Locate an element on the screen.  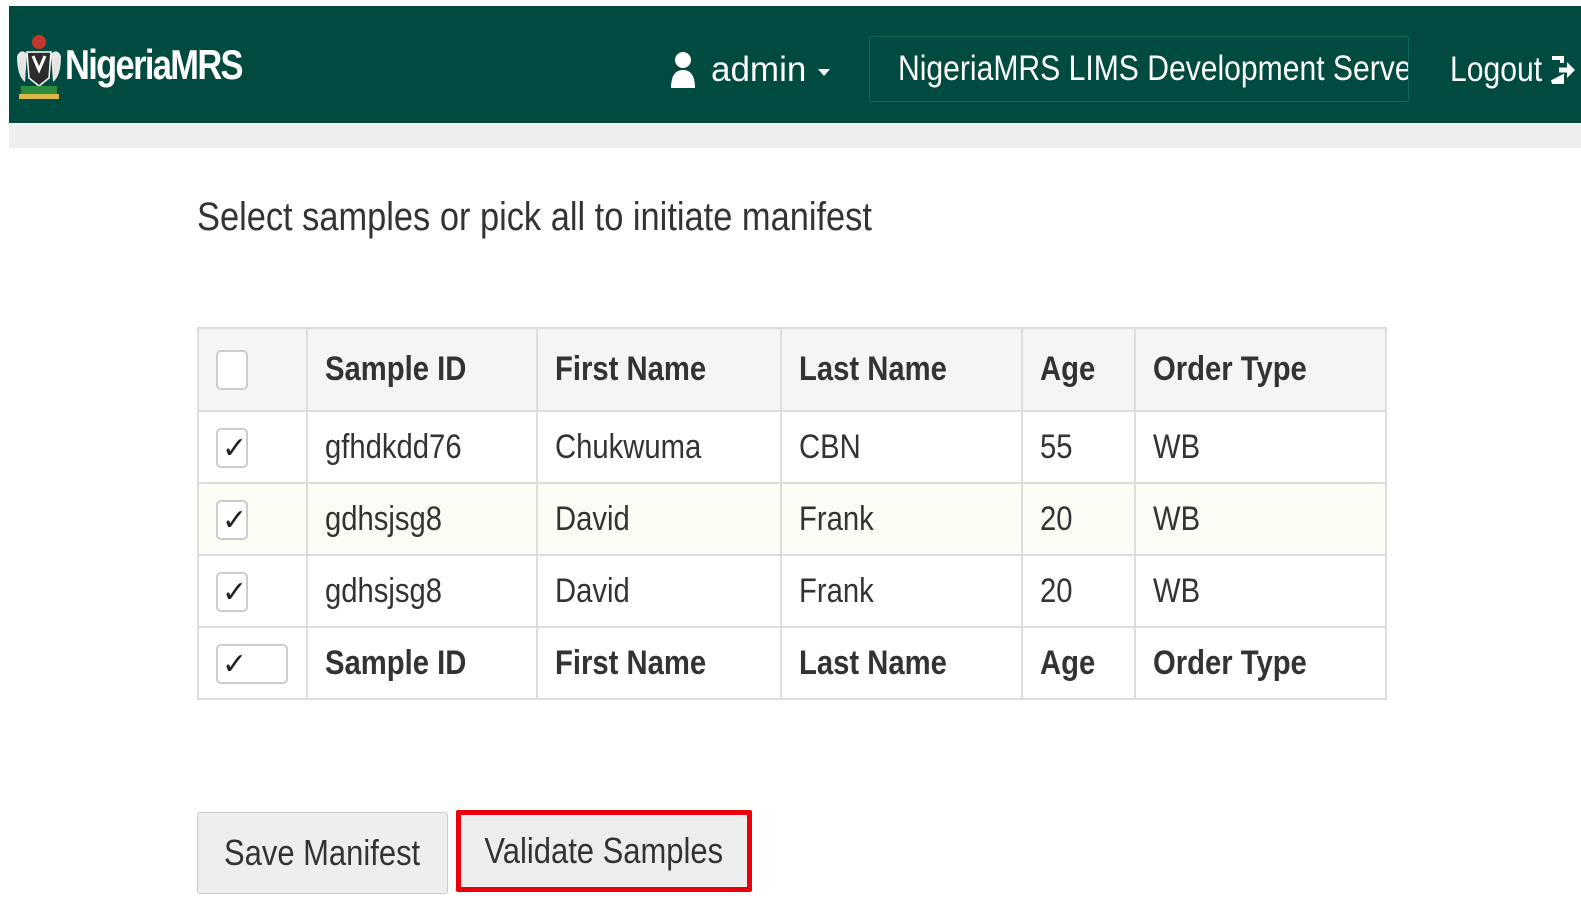
last-name-cell: CBN is located at coordinates (901, 447).